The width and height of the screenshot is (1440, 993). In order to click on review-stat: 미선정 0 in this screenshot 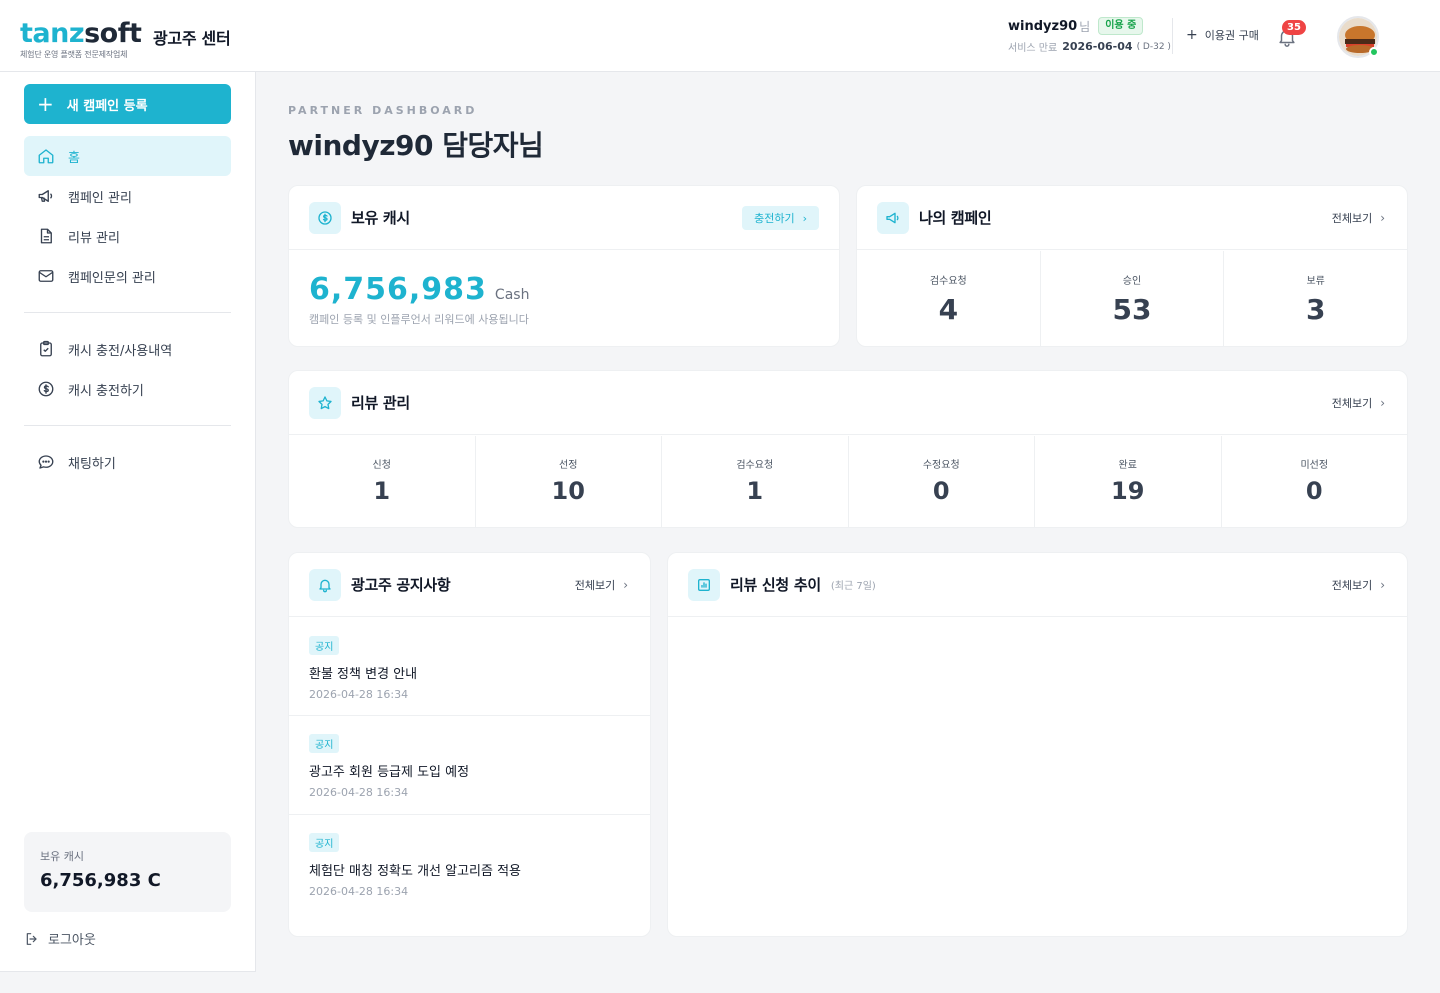, I will do `click(1315, 481)`.